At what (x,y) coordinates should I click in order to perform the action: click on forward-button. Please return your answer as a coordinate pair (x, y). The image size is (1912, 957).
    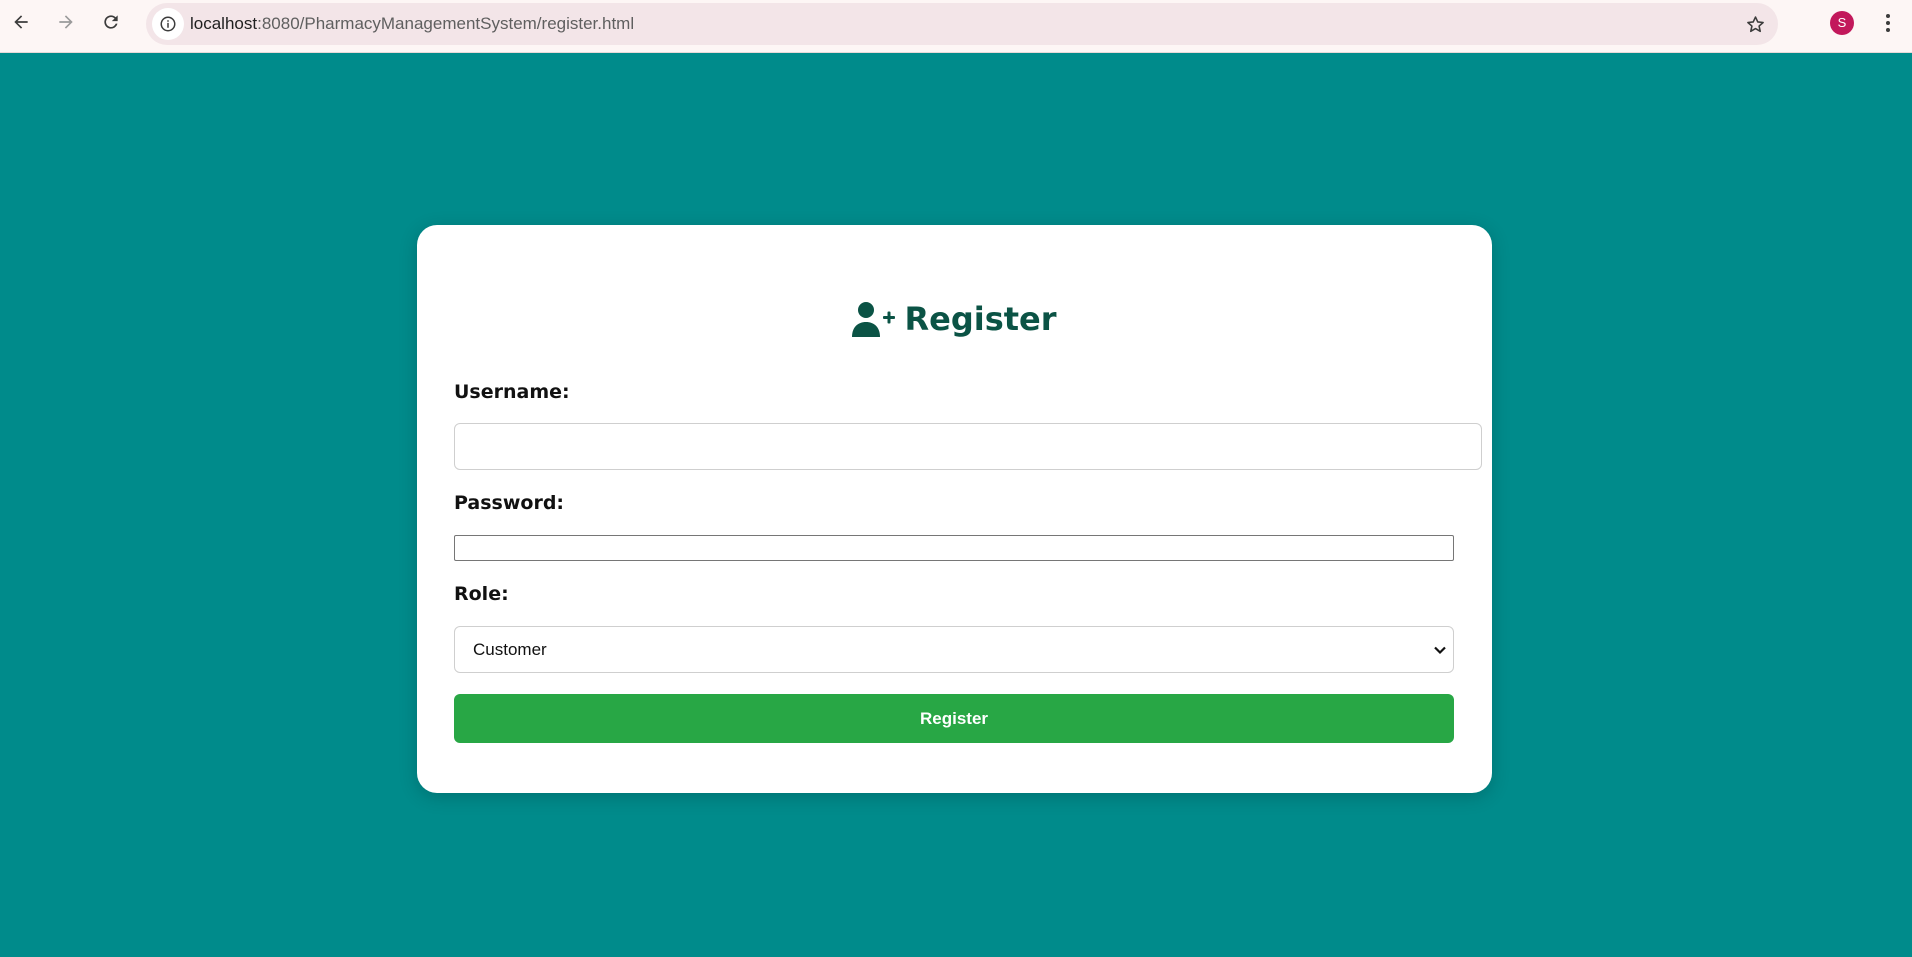
    Looking at the image, I should click on (66, 22).